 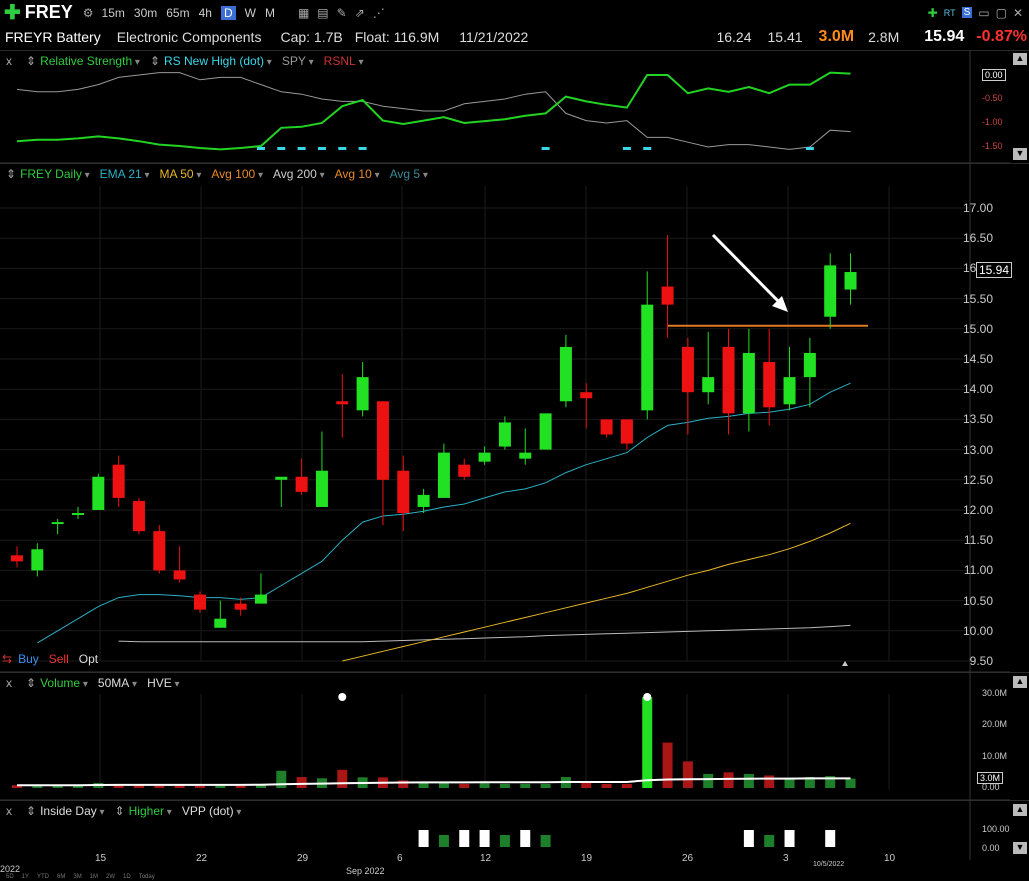 I want to click on range-Today: Today, so click(x=147, y=877).